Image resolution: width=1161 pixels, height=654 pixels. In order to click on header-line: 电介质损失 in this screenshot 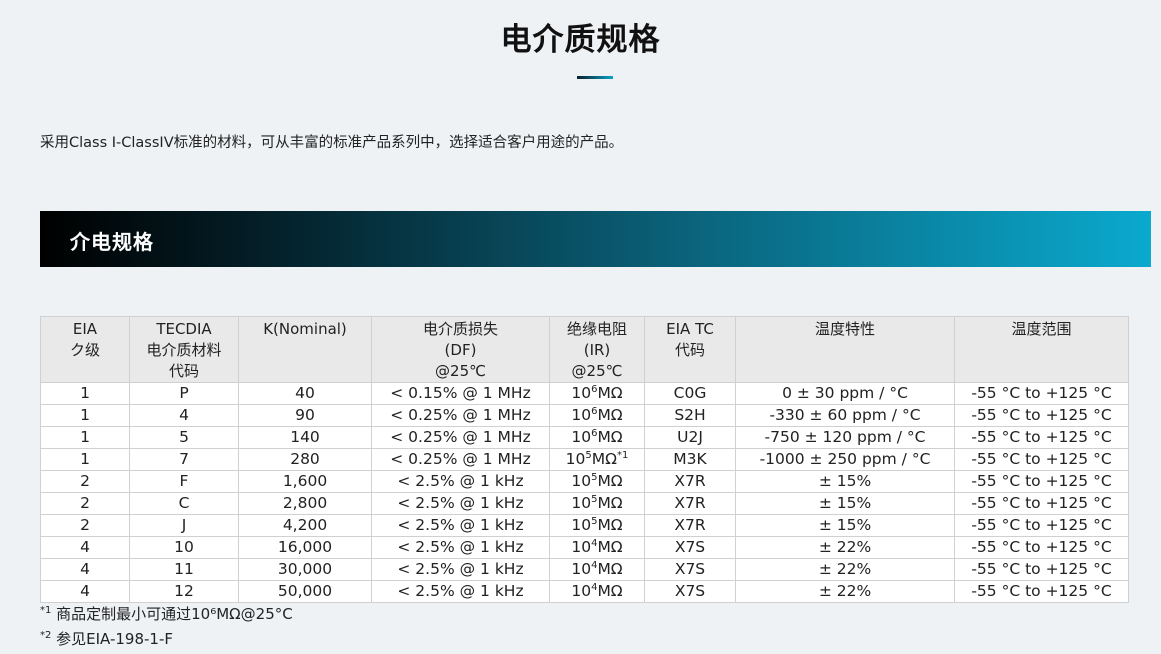, I will do `click(460, 329)`.